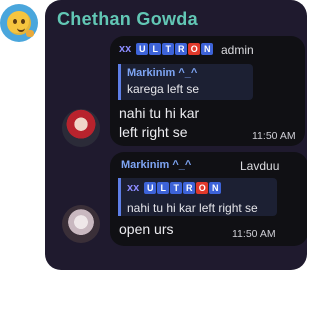  I want to click on sender-role: Lavduu, so click(260, 166).